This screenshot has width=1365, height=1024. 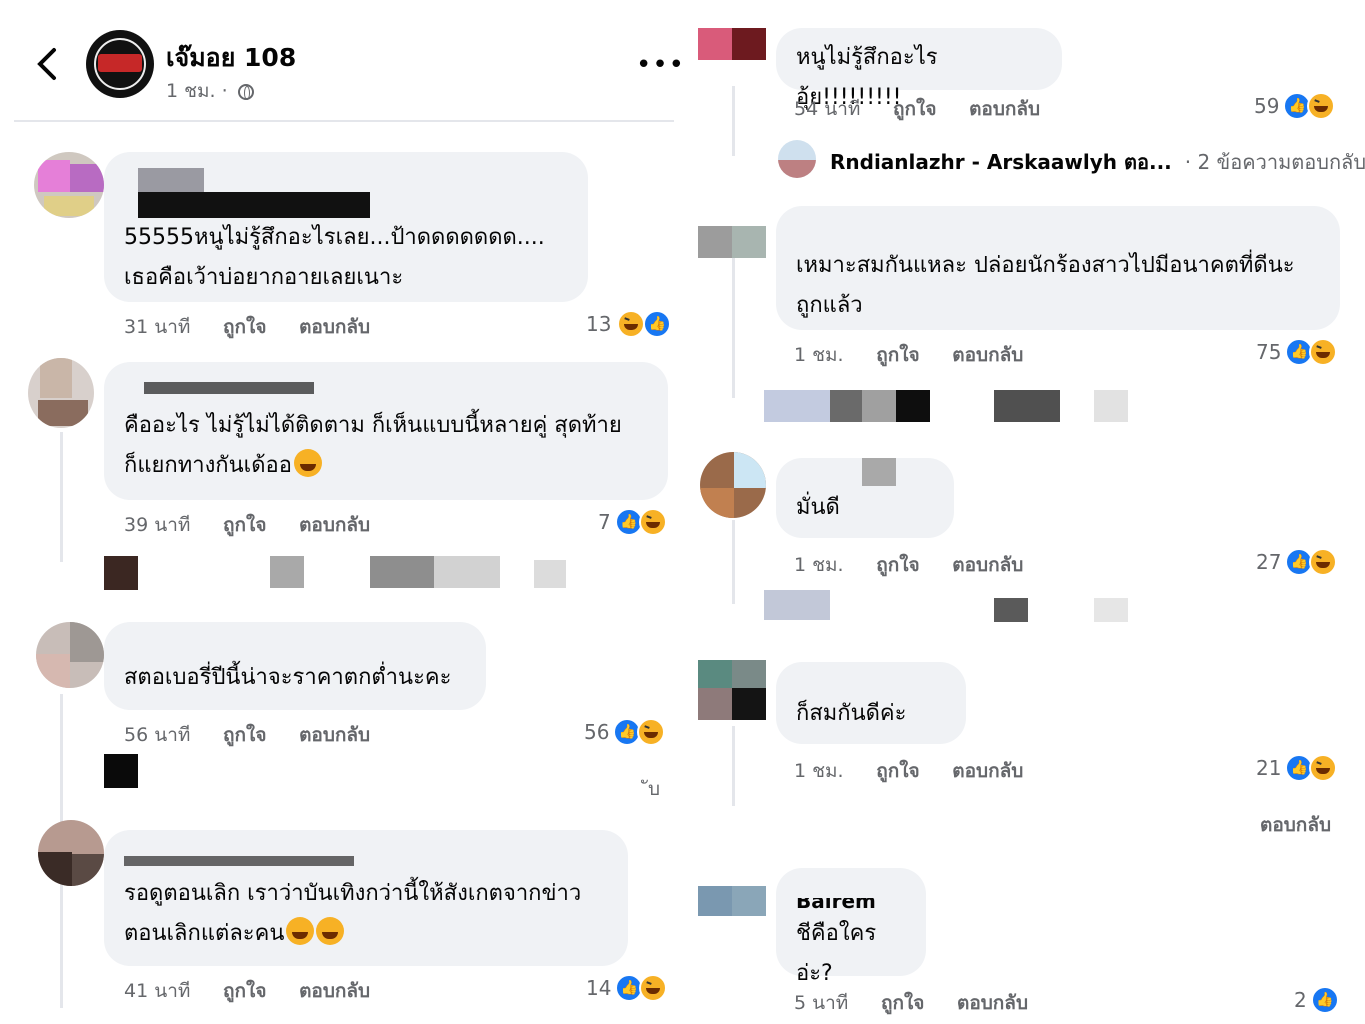 I want to click on reaction-count: 21, so click(x=1269, y=768).